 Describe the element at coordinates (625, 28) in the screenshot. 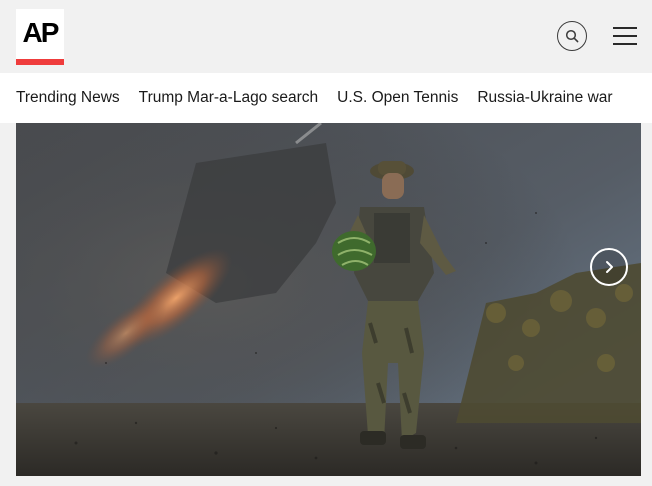

I see `hamburger-menu-icon` at that location.